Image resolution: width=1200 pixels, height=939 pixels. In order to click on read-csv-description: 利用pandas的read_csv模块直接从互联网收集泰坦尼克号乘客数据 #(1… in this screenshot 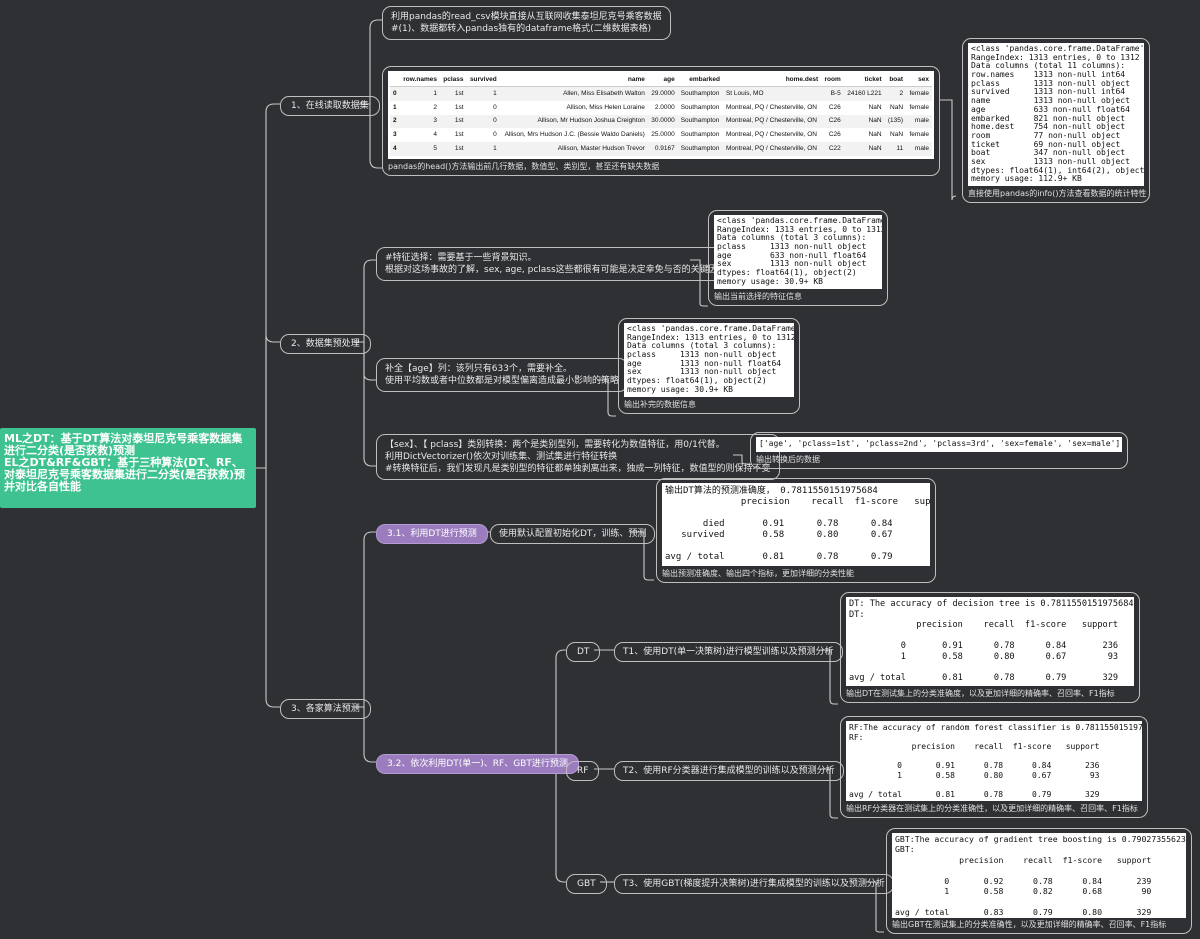, I will do `click(526, 23)`.